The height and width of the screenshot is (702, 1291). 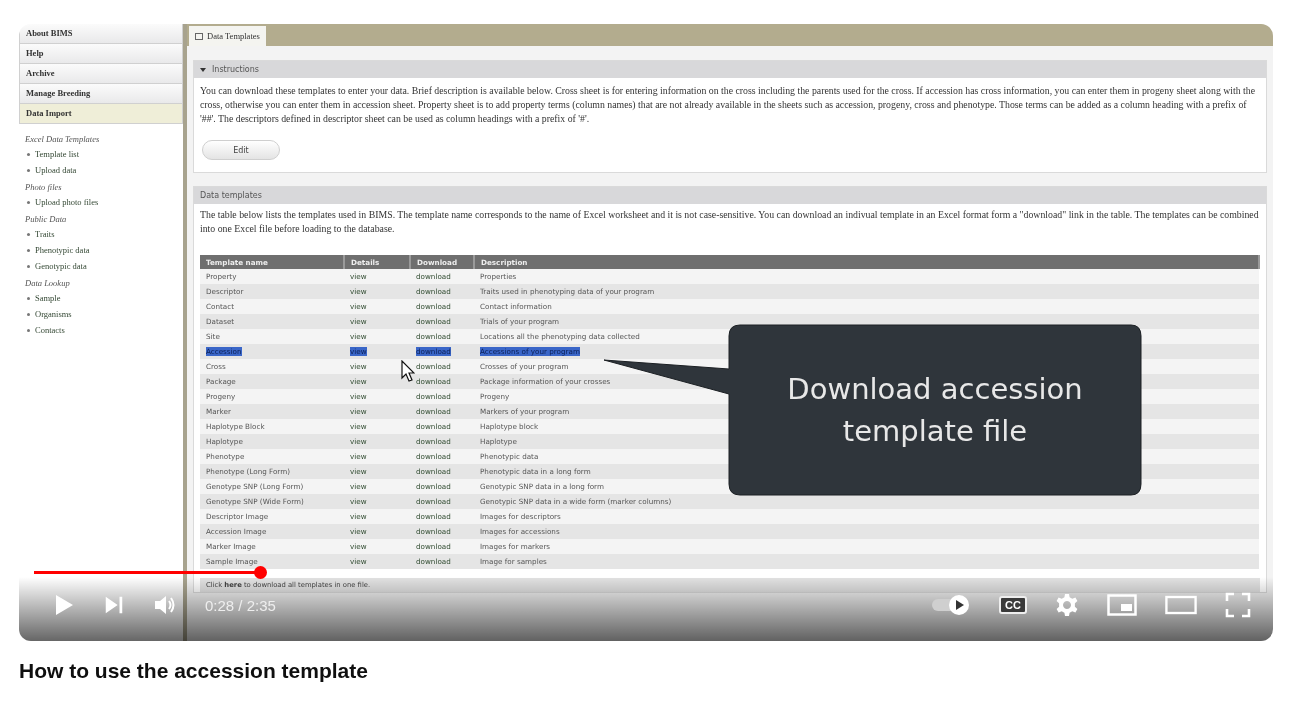 I want to click on sidebar-link: Upload photo files, so click(x=67, y=202).